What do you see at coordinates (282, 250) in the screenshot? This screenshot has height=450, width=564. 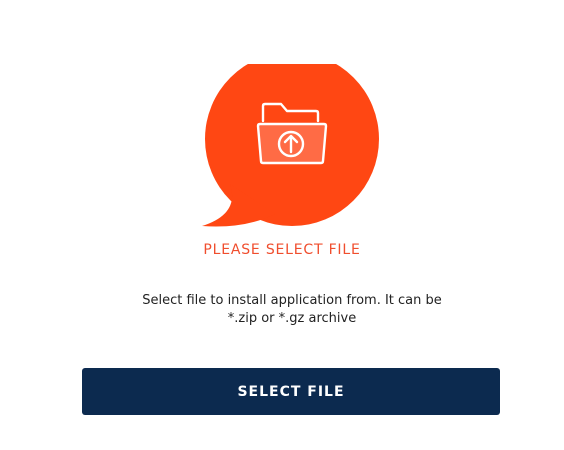 I see `upload-title: PLEASE SELECT FILE` at bounding box center [282, 250].